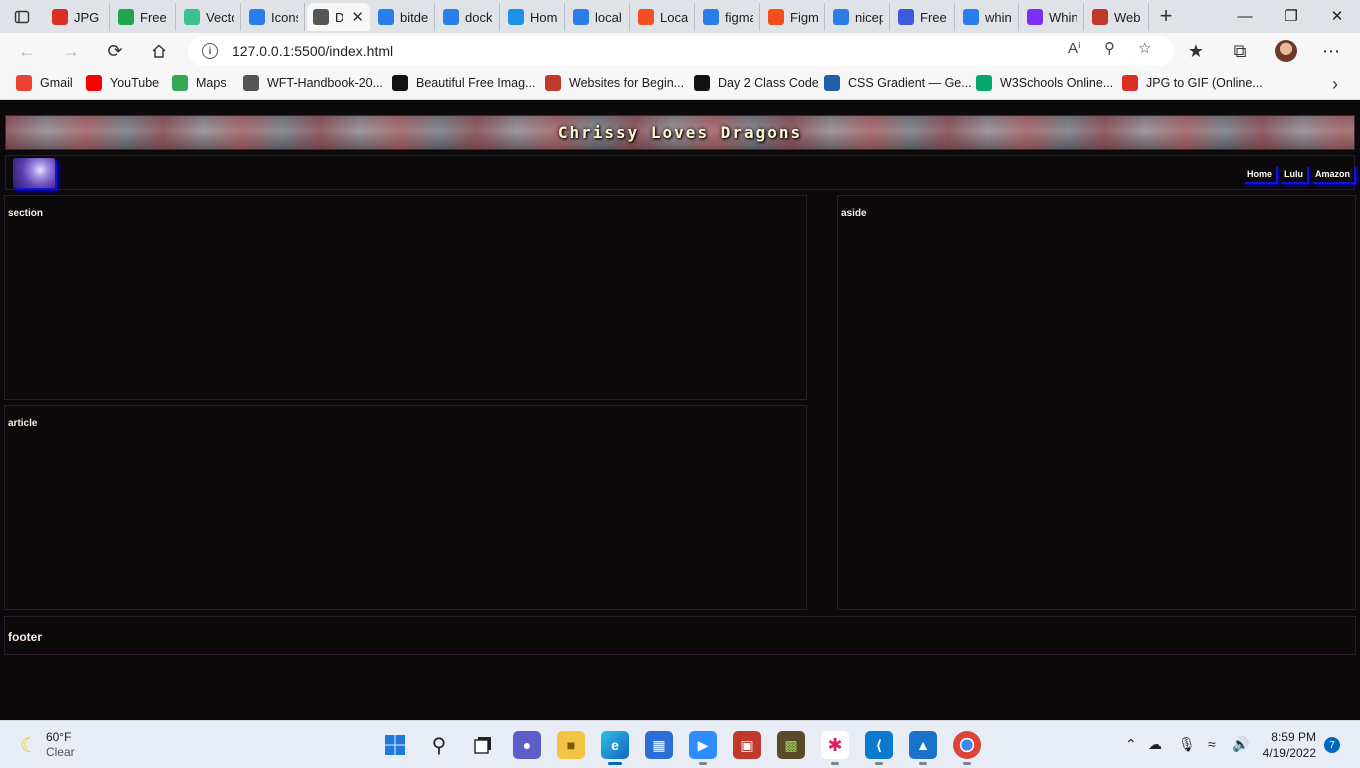  I want to click on red-app-icon: ▣, so click(747, 745).